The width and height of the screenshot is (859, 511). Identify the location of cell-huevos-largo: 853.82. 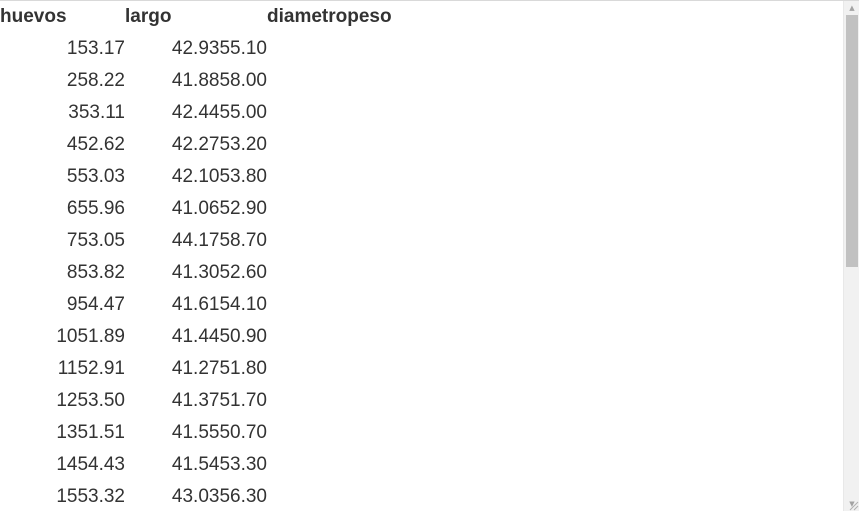
(62, 273).